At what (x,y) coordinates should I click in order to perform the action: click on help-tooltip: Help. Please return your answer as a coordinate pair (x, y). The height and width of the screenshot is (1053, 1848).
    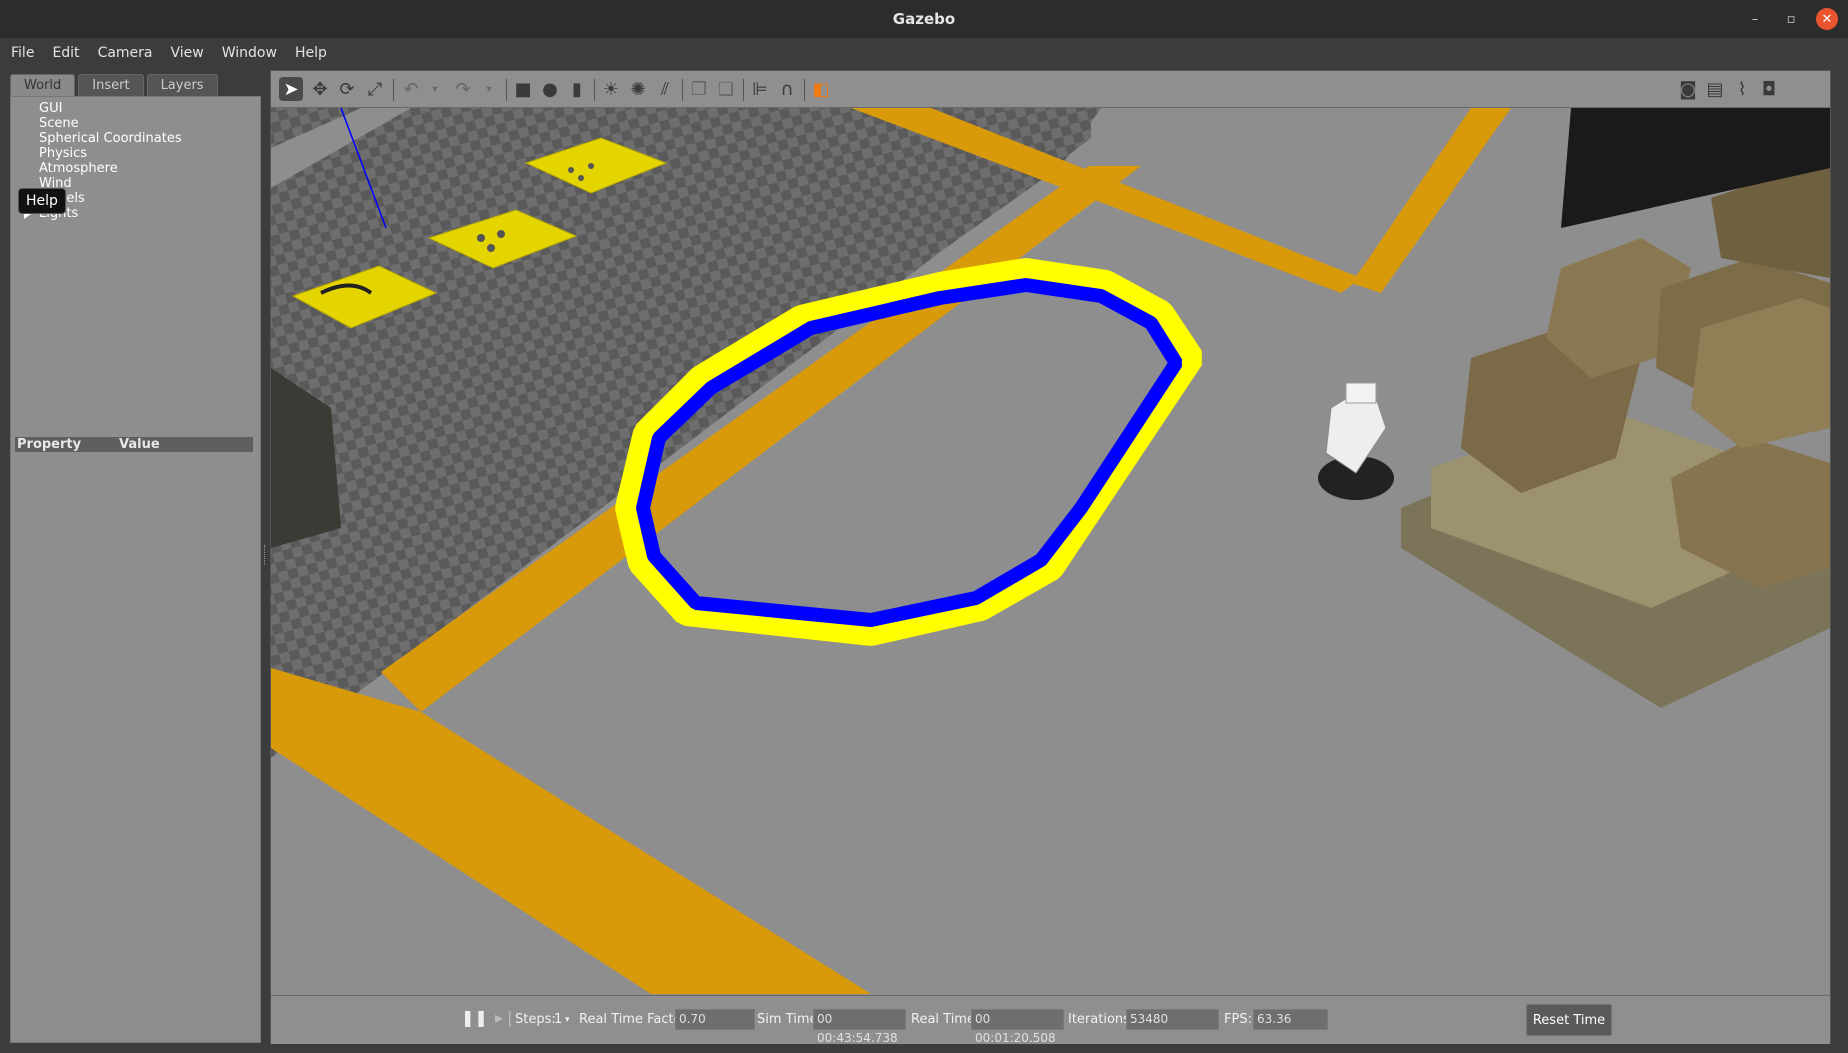
    Looking at the image, I should click on (42, 201).